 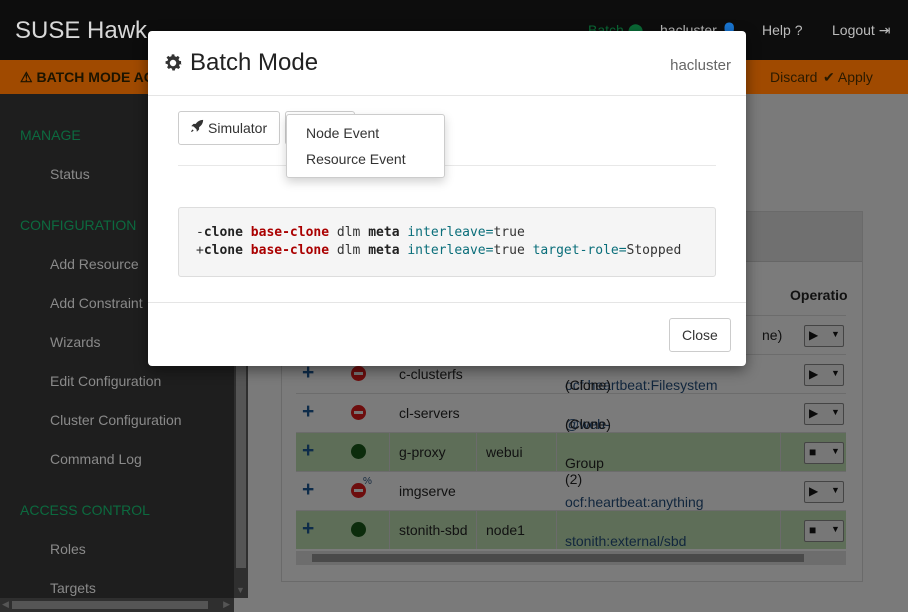 I want to click on sidebar-item-command-log: Command Log, so click(x=96, y=459).